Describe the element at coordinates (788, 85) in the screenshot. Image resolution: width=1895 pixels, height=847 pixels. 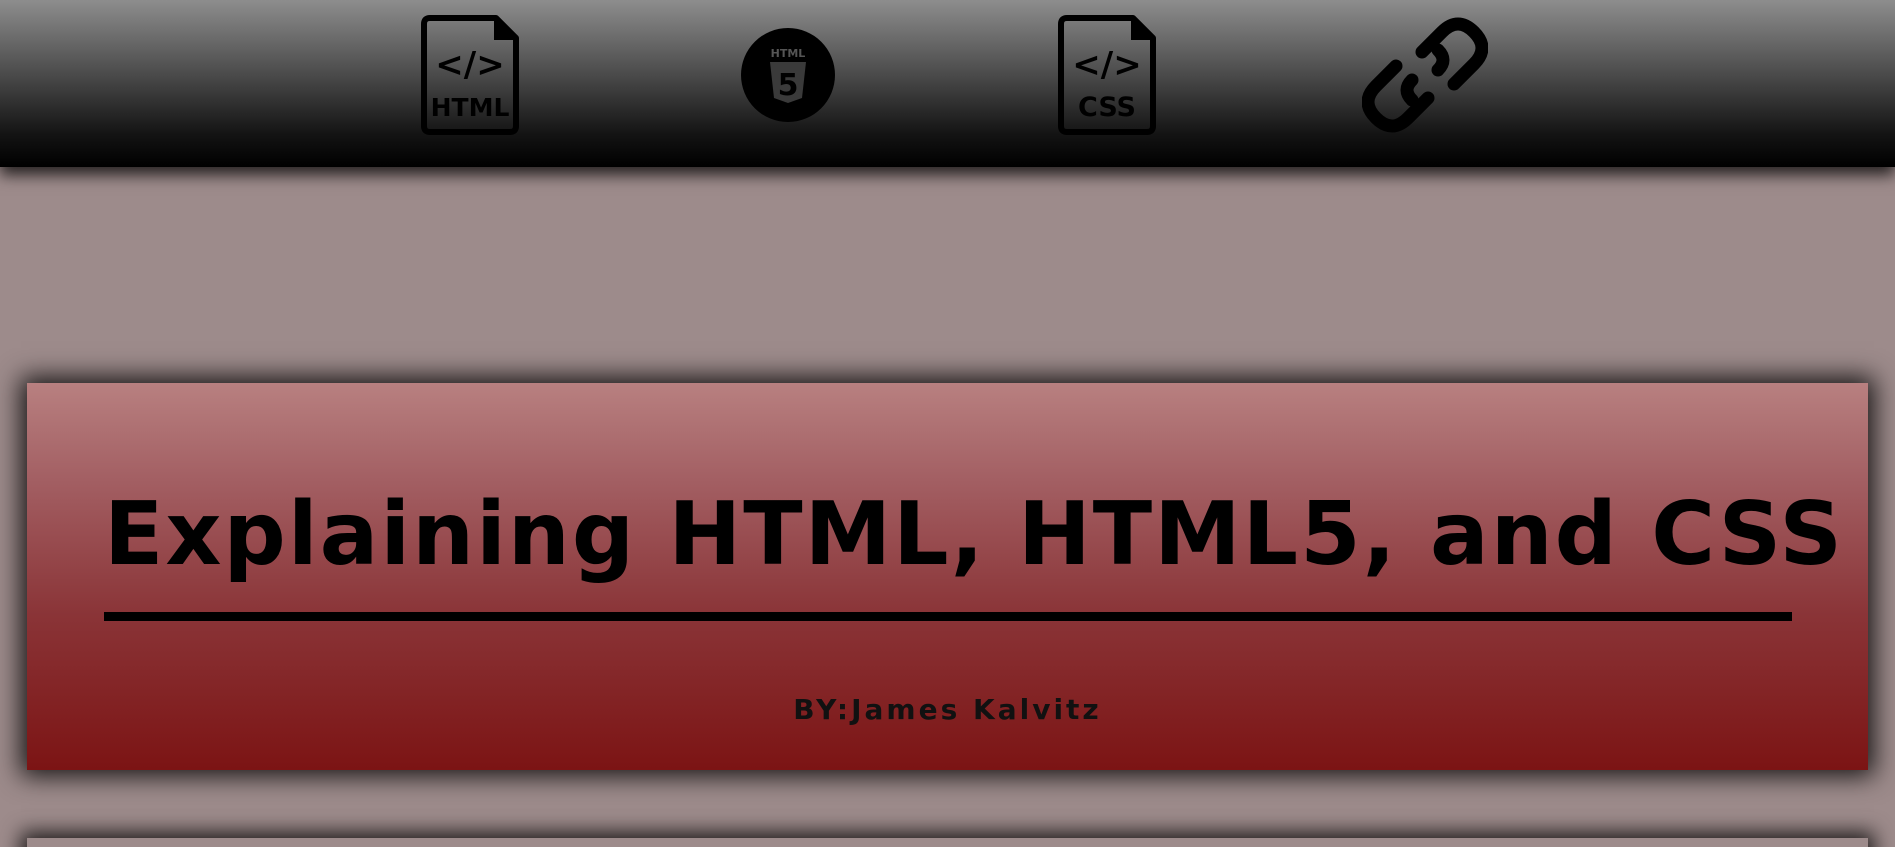
I see `html5-badge-number: 5` at that location.